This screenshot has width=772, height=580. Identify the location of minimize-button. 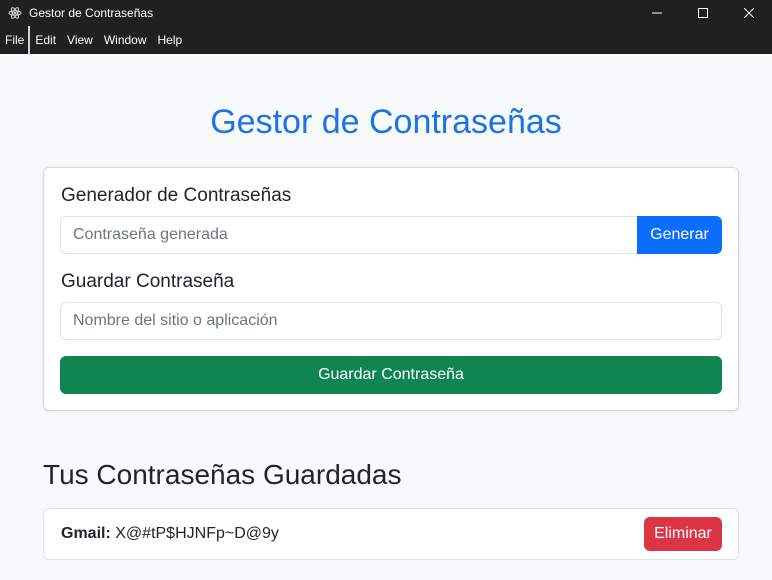
(657, 13).